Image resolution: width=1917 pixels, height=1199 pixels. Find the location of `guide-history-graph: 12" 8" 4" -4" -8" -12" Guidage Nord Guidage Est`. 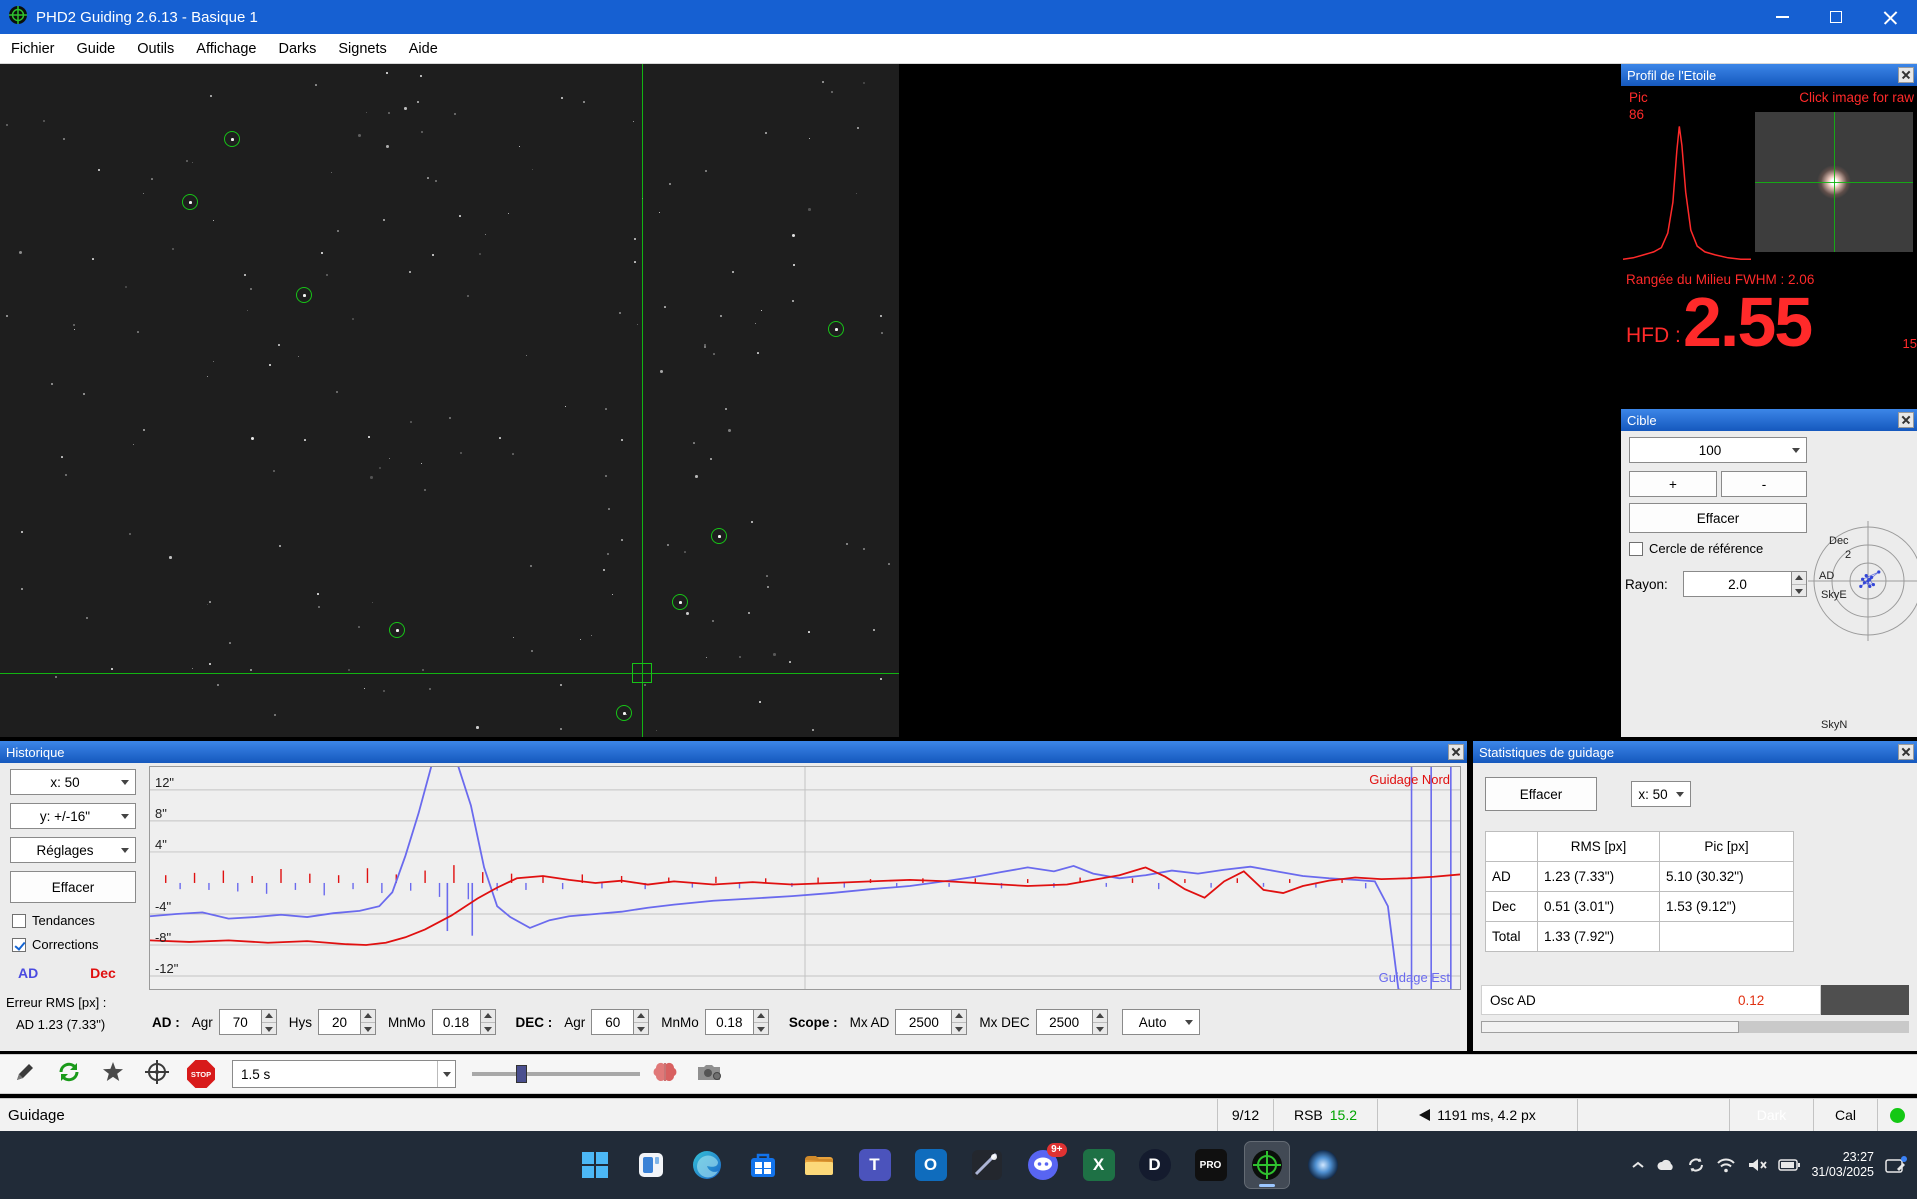

guide-history-graph: 12" 8" 4" -4" -8" -12" Guidage Nord Guidage Est is located at coordinates (805, 878).